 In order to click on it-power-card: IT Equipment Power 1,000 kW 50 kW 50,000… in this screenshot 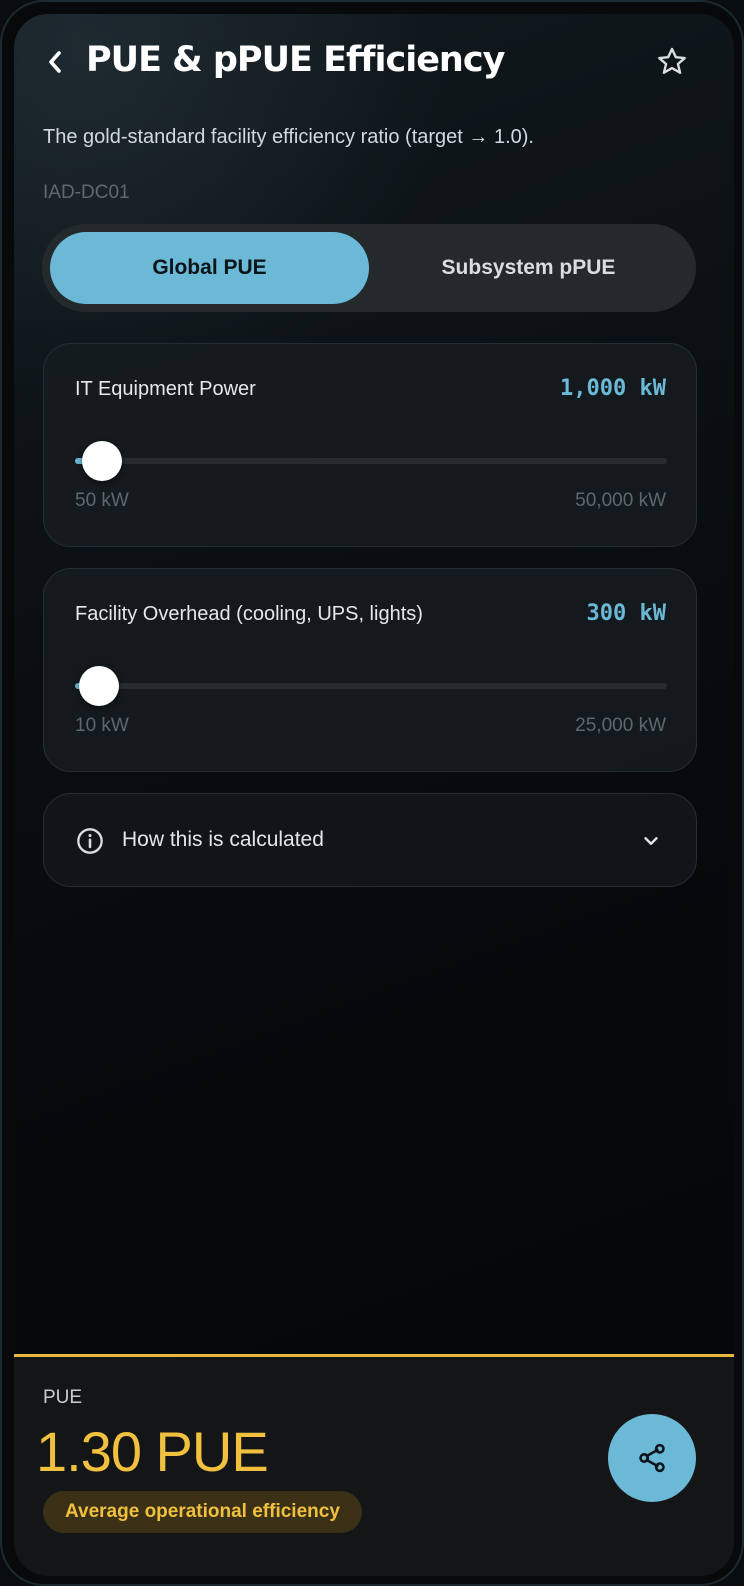, I will do `click(370, 445)`.